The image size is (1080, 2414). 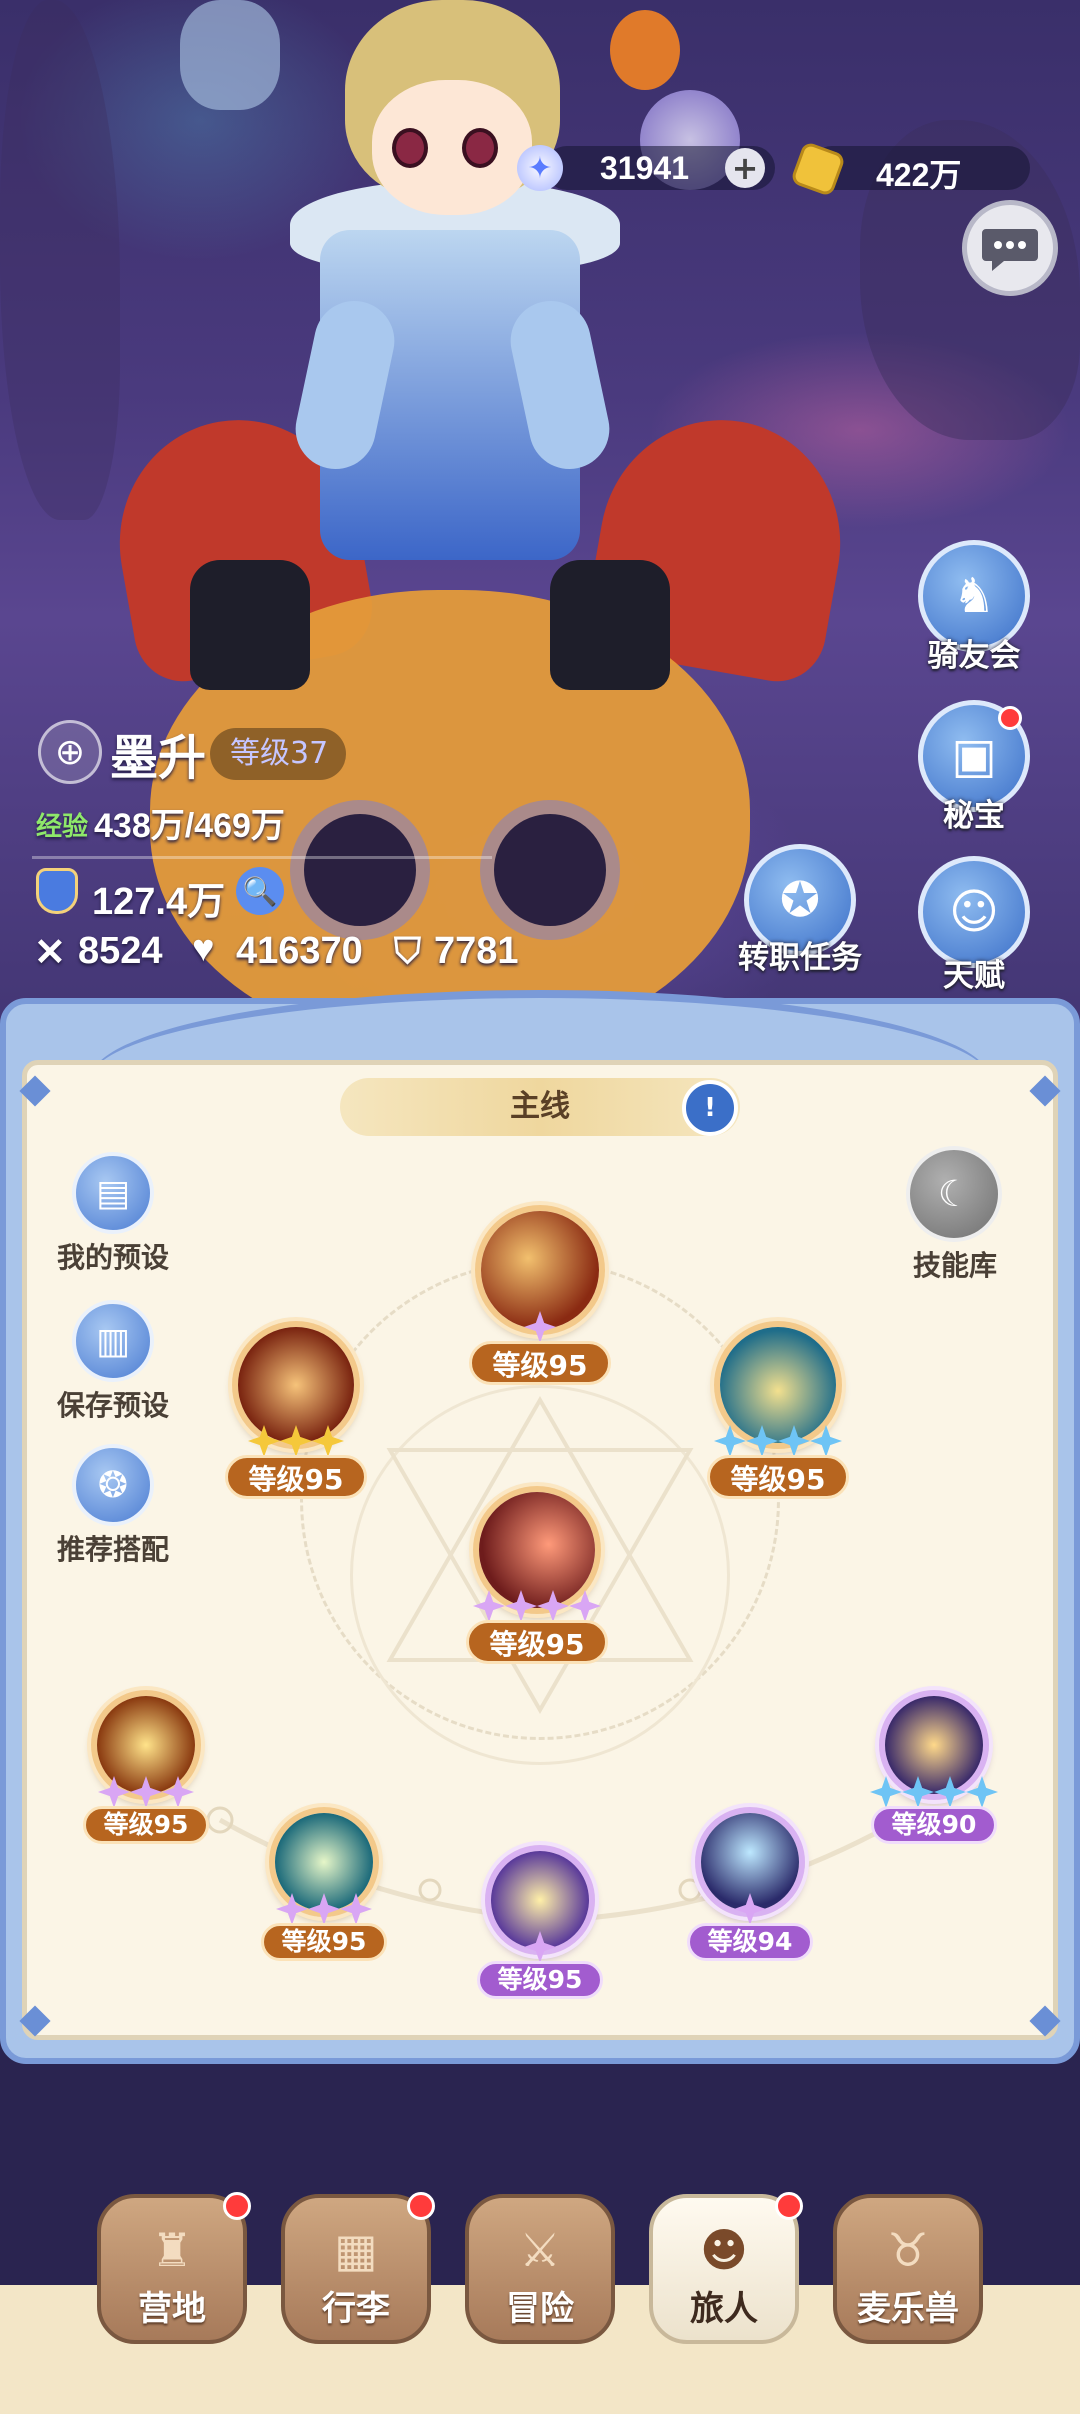 What do you see at coordinates (158, 758) in the screenshot?
I see `player-name: 墨升` at bounding box center [158, 758].